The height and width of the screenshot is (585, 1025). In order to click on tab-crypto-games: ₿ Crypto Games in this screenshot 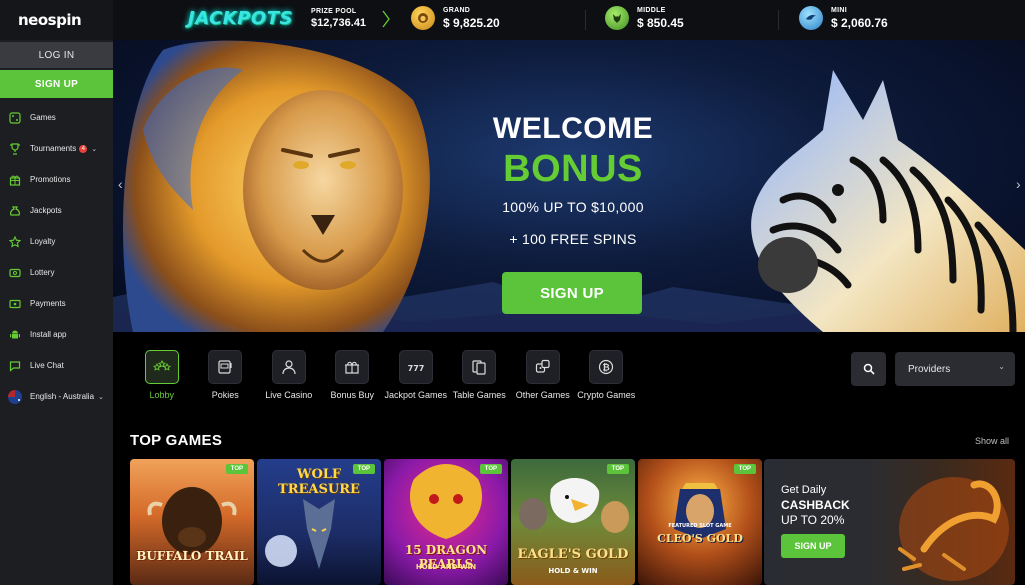, I will do `click(607, 375)`.